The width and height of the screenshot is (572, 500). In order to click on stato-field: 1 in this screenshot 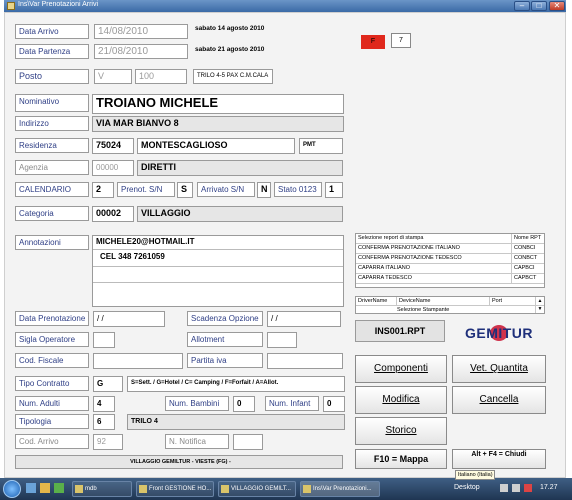, I will do `click(334, 190)`.